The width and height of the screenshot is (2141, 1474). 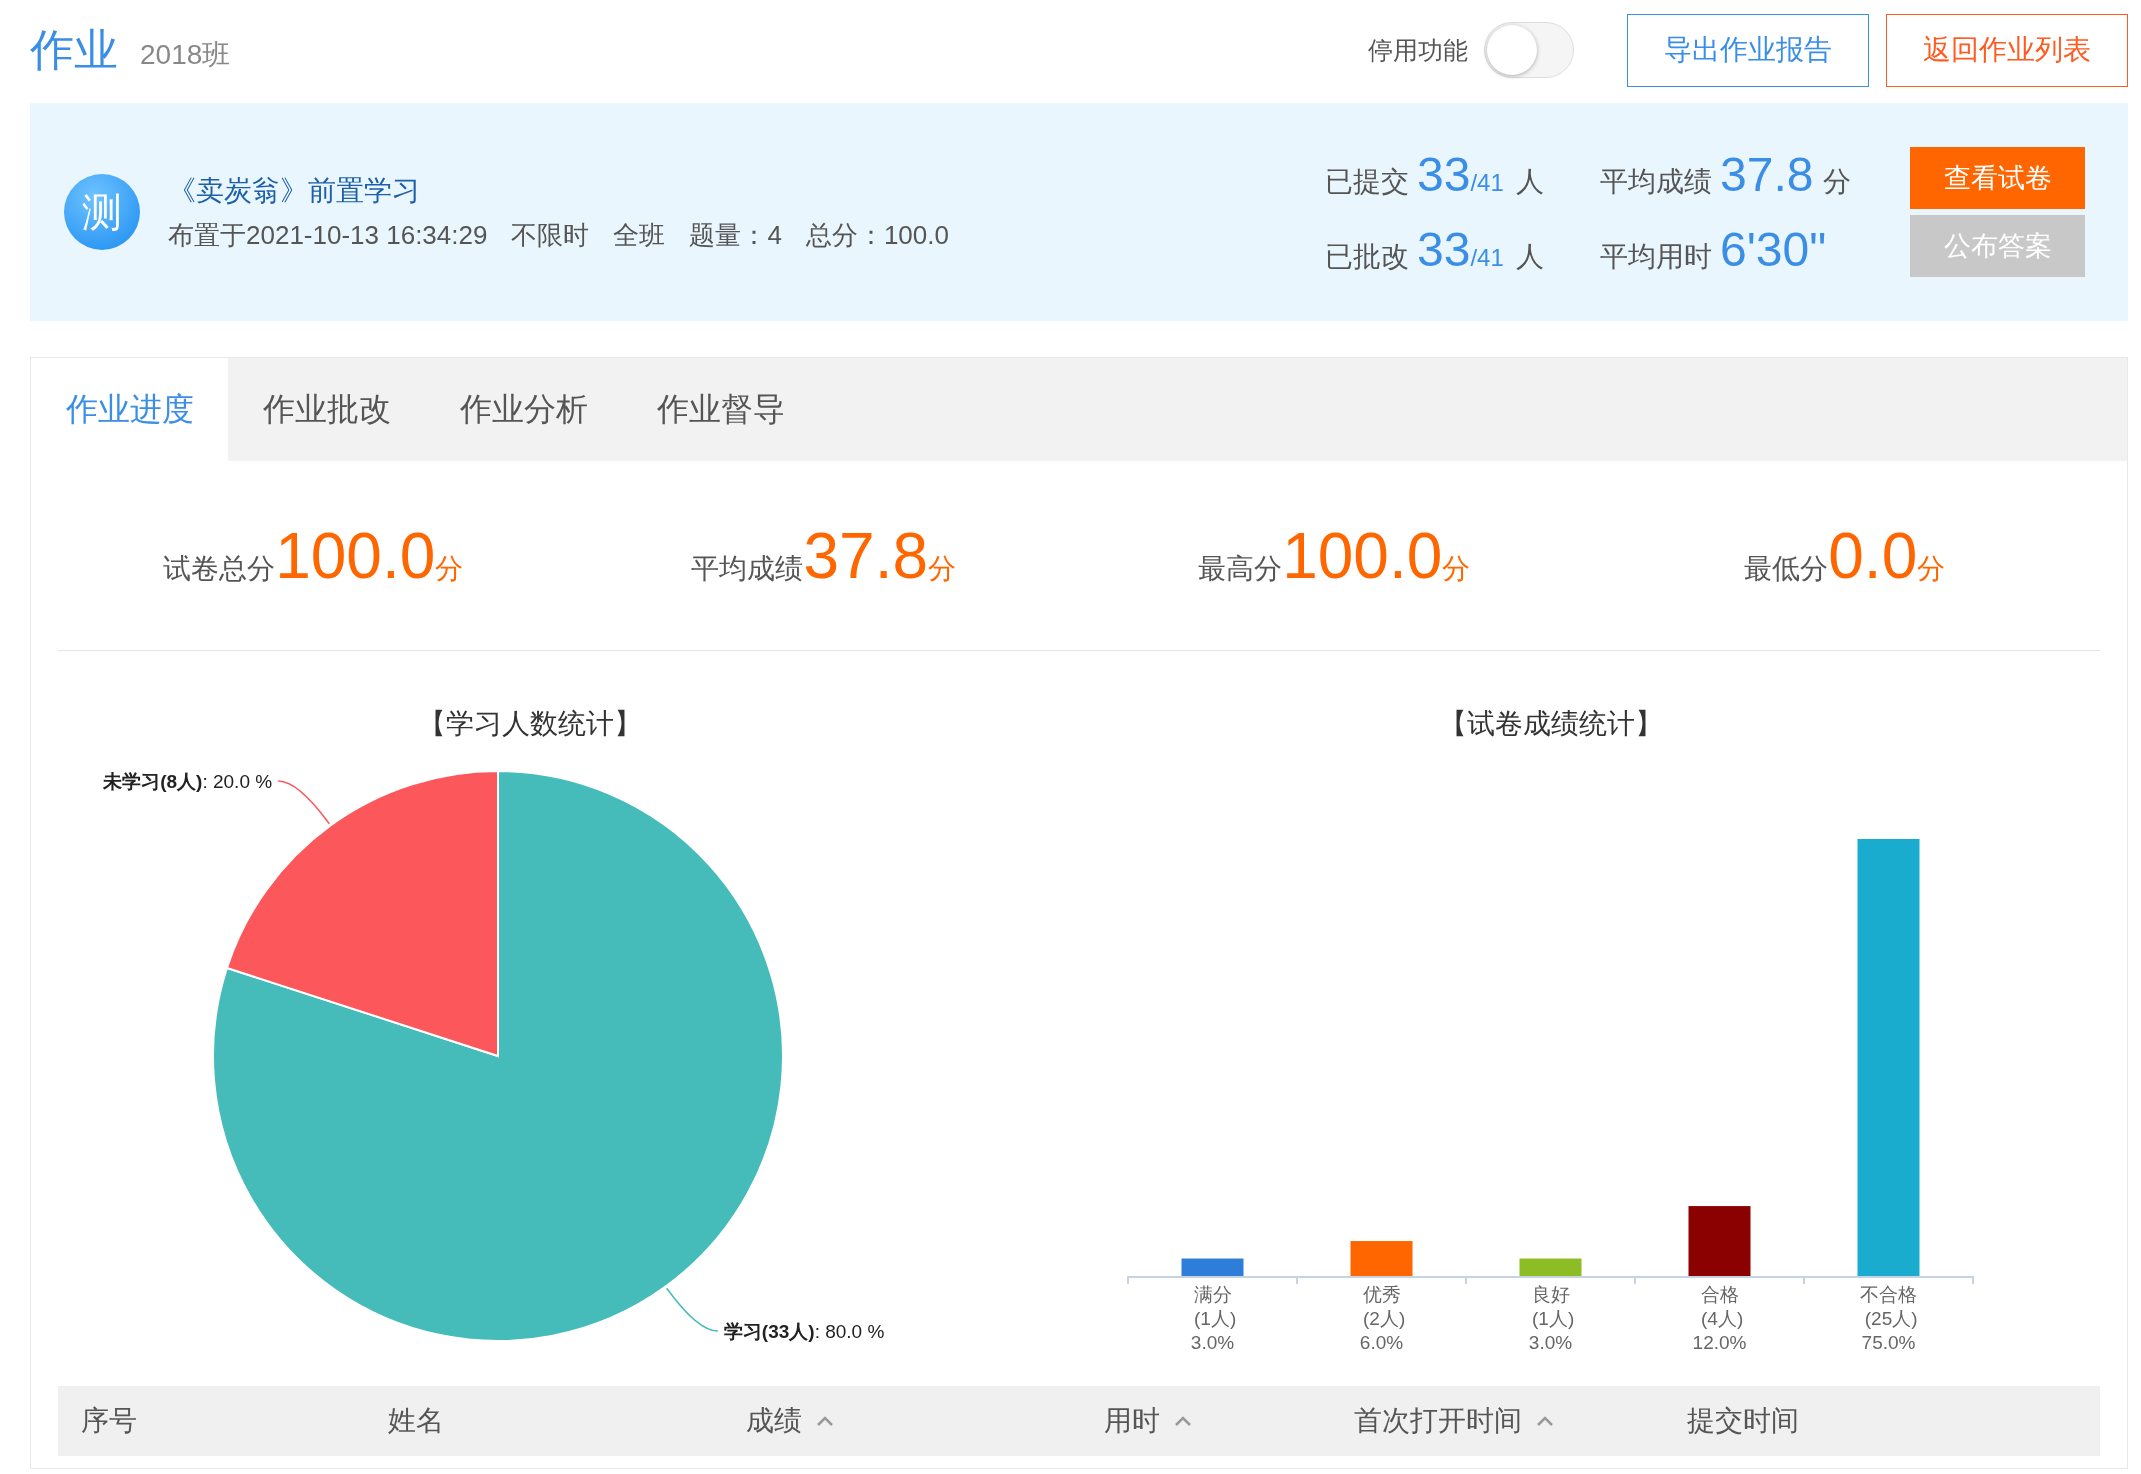 What do you see at coordinates (866, 555) in the screenshot?
I see `summary-value: 37.8` at bounding box center [866, 555].